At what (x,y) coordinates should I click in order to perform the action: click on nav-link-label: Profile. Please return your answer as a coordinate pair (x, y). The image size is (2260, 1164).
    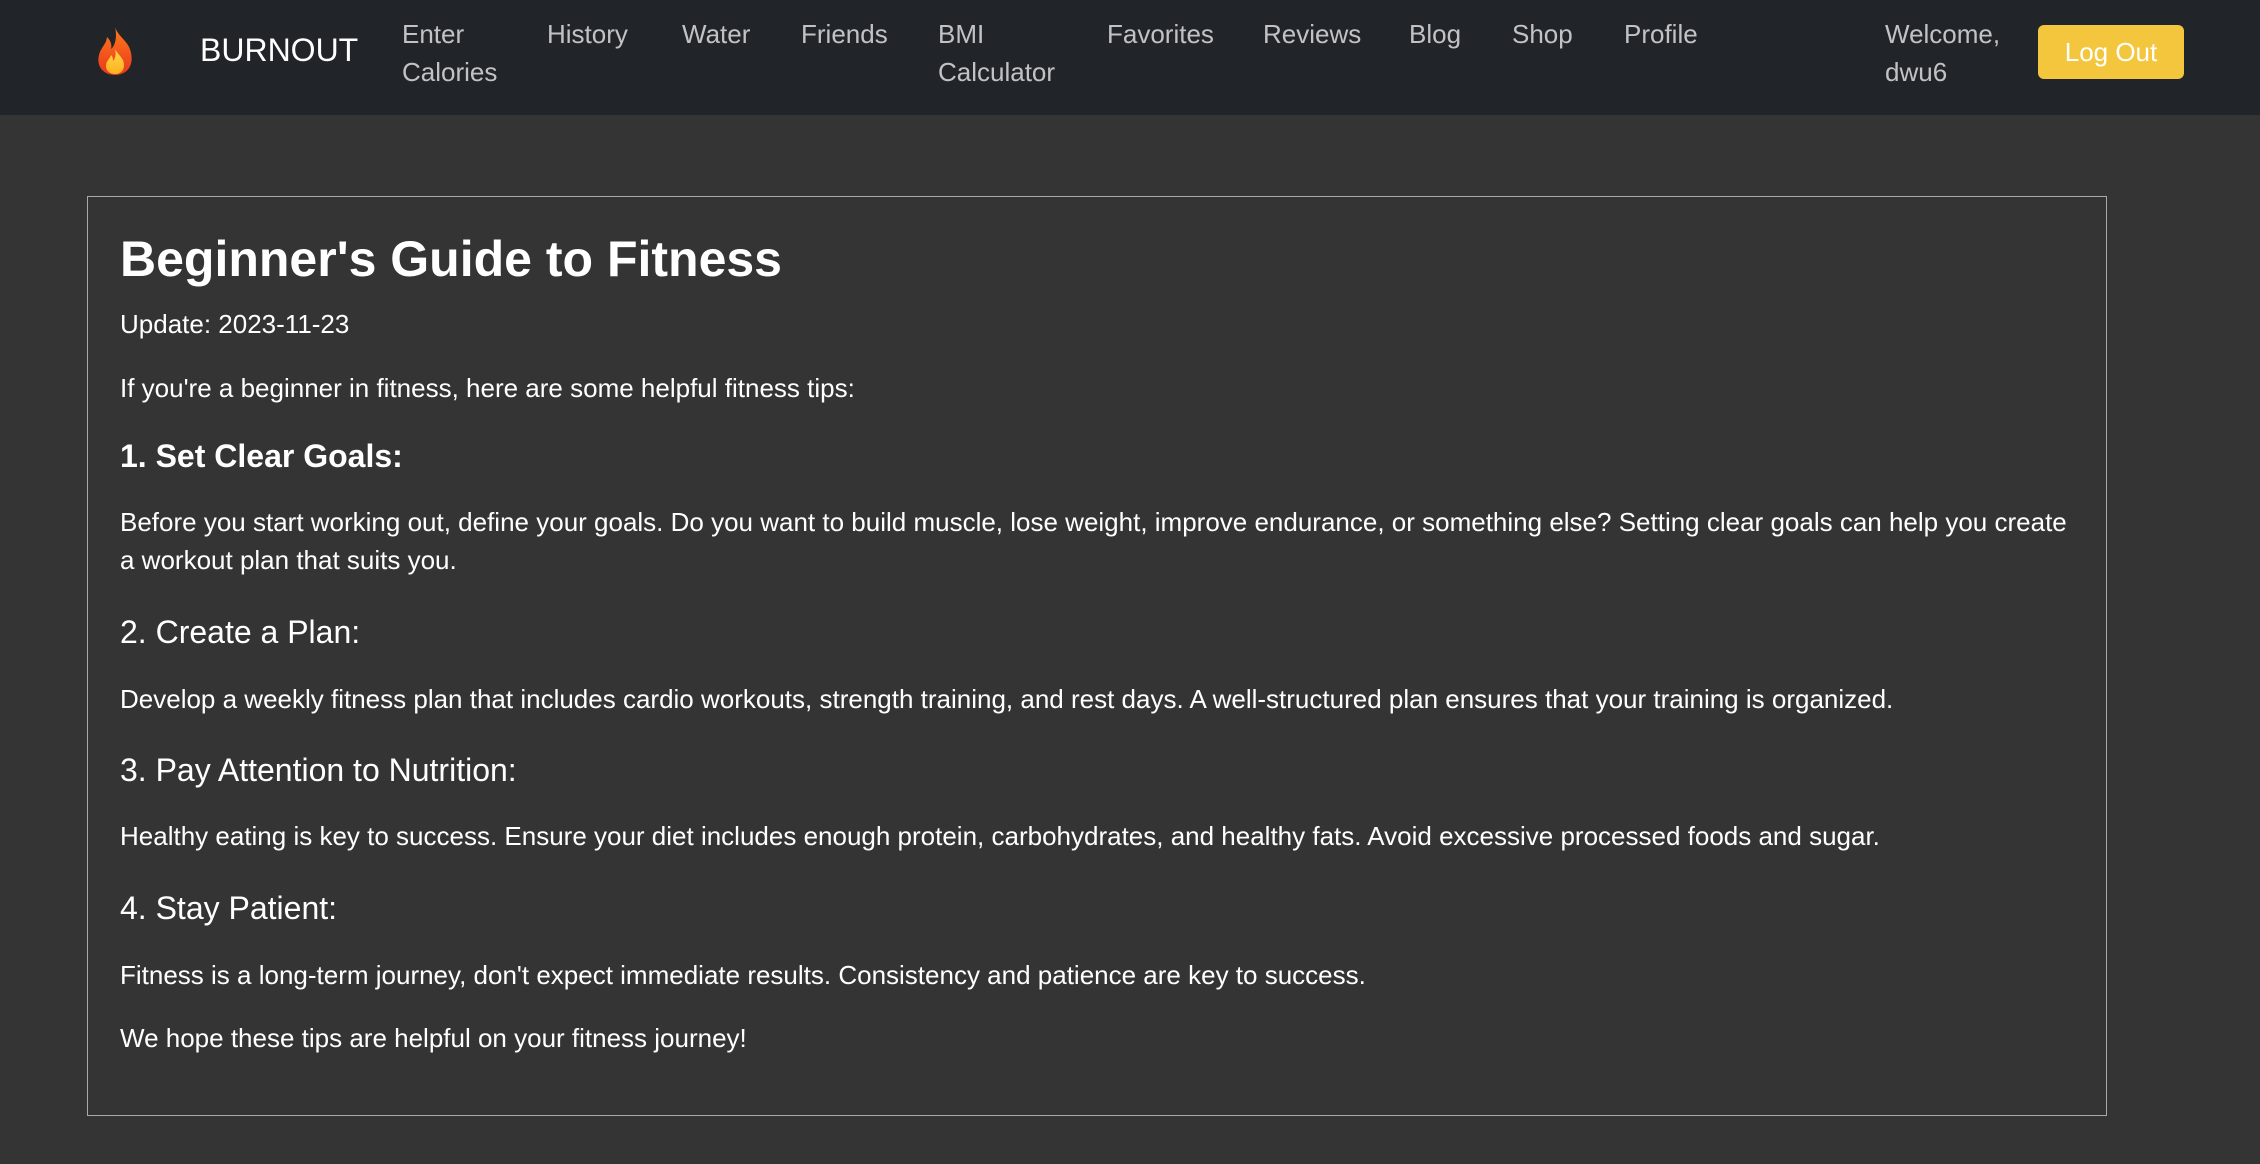
    Looking at the image, I should click on (1661, 34).